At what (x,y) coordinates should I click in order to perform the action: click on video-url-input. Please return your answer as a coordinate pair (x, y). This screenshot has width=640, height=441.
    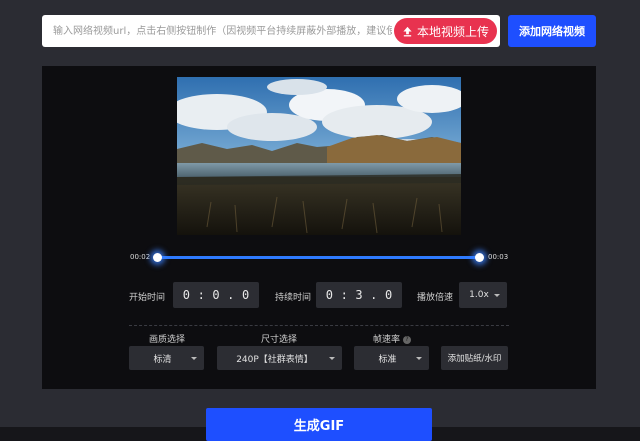
    Looking at the image, I should click on (217, 31).